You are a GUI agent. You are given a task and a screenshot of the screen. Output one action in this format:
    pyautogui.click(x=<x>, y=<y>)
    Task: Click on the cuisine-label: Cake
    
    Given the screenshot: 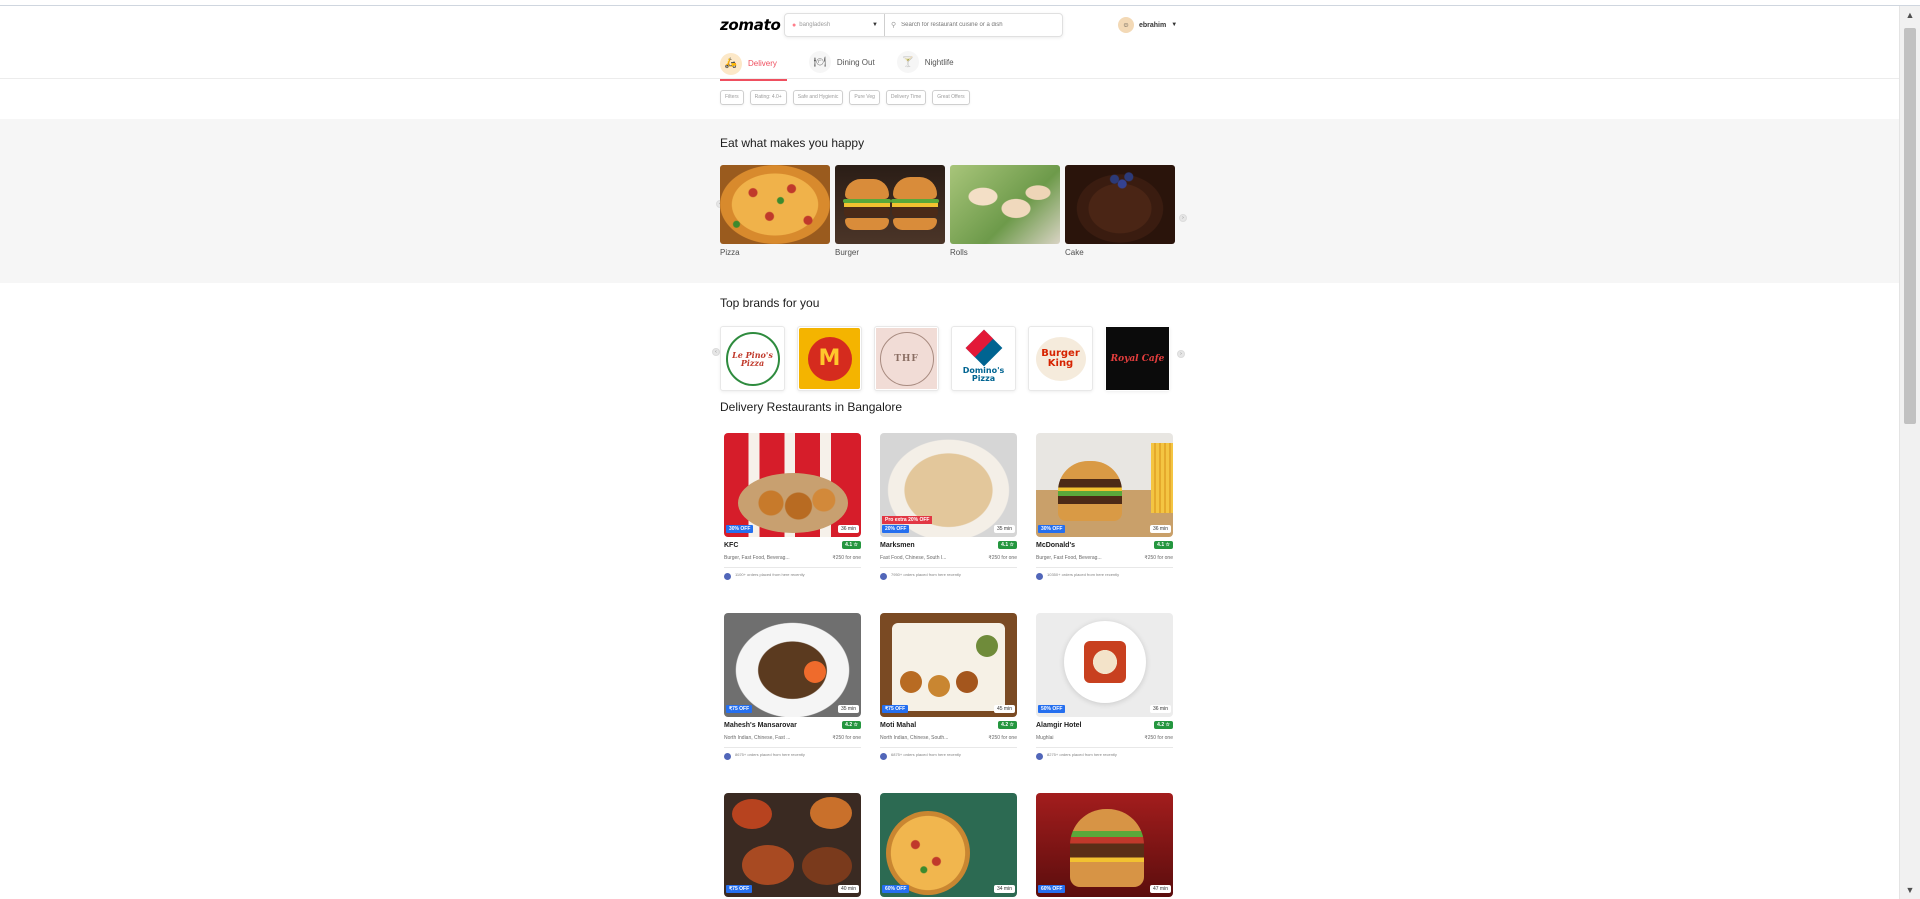 What is the action you would take?
    pyautogui.click(x=1074, y=252)
    